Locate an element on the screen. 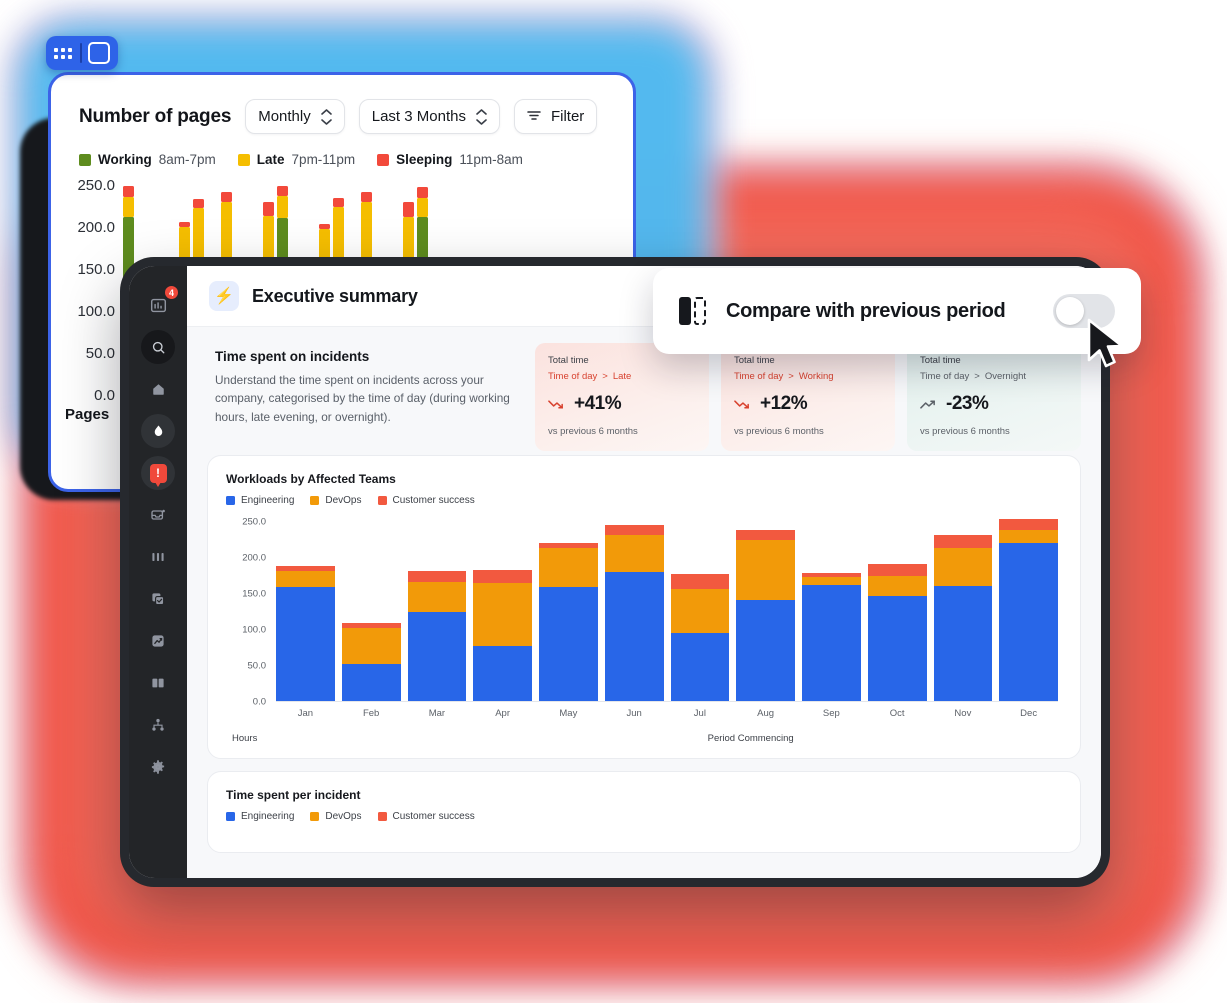 This screenshot has width=1227, height=1003. sidebar-item-settings is located at coordinates (158, 767).